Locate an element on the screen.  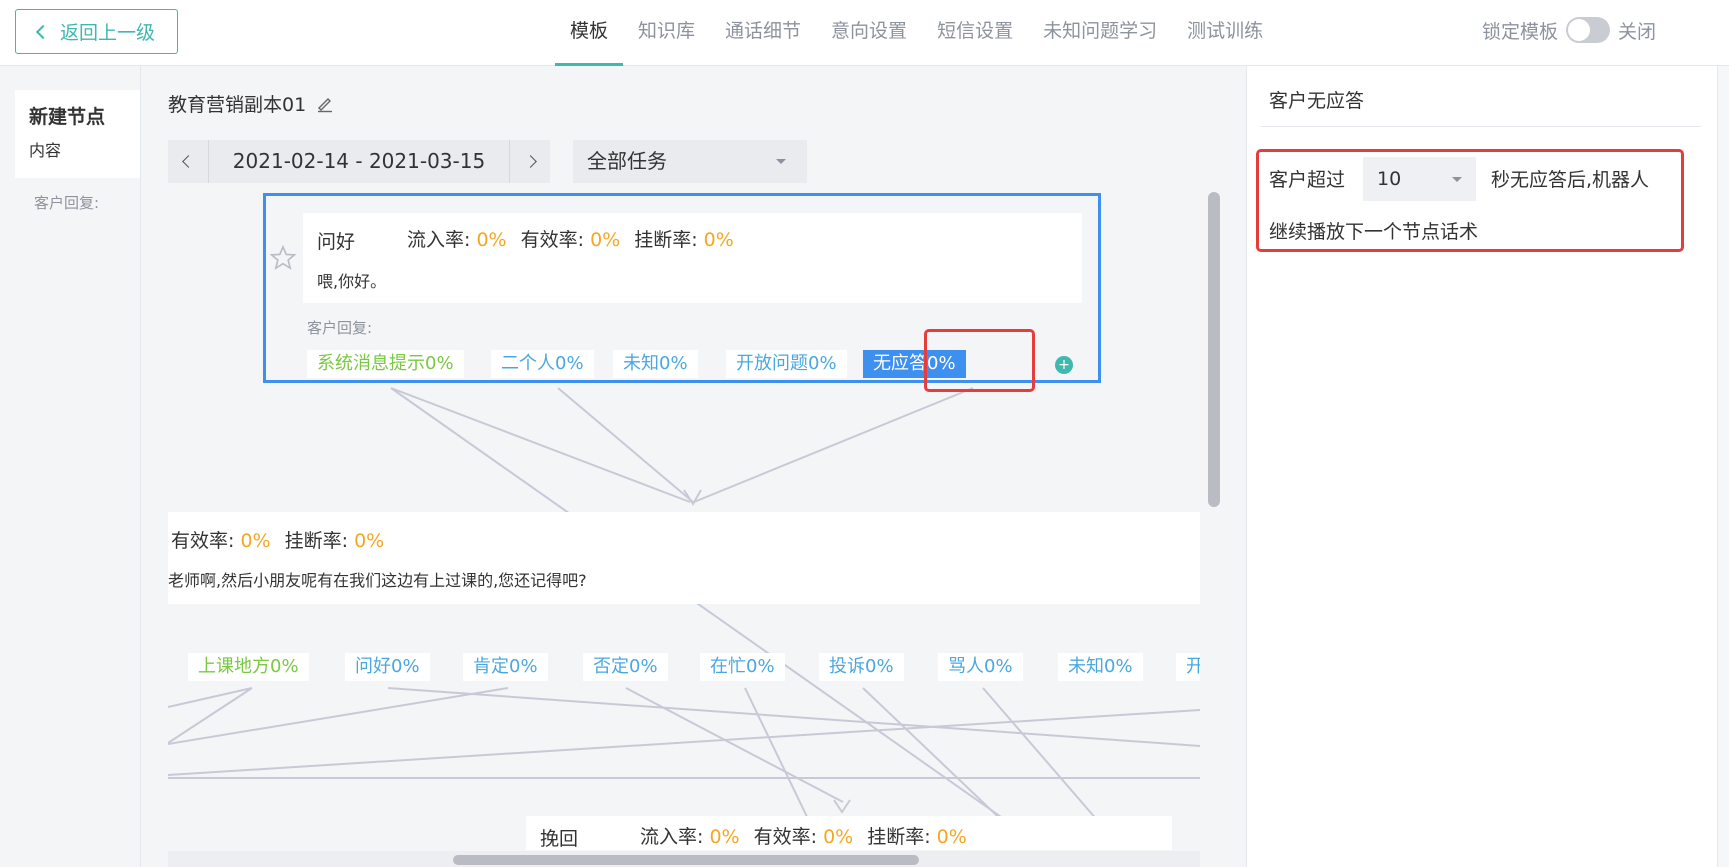
new-node-card: 新建节点 内容 is located at coordinates (77, 134).